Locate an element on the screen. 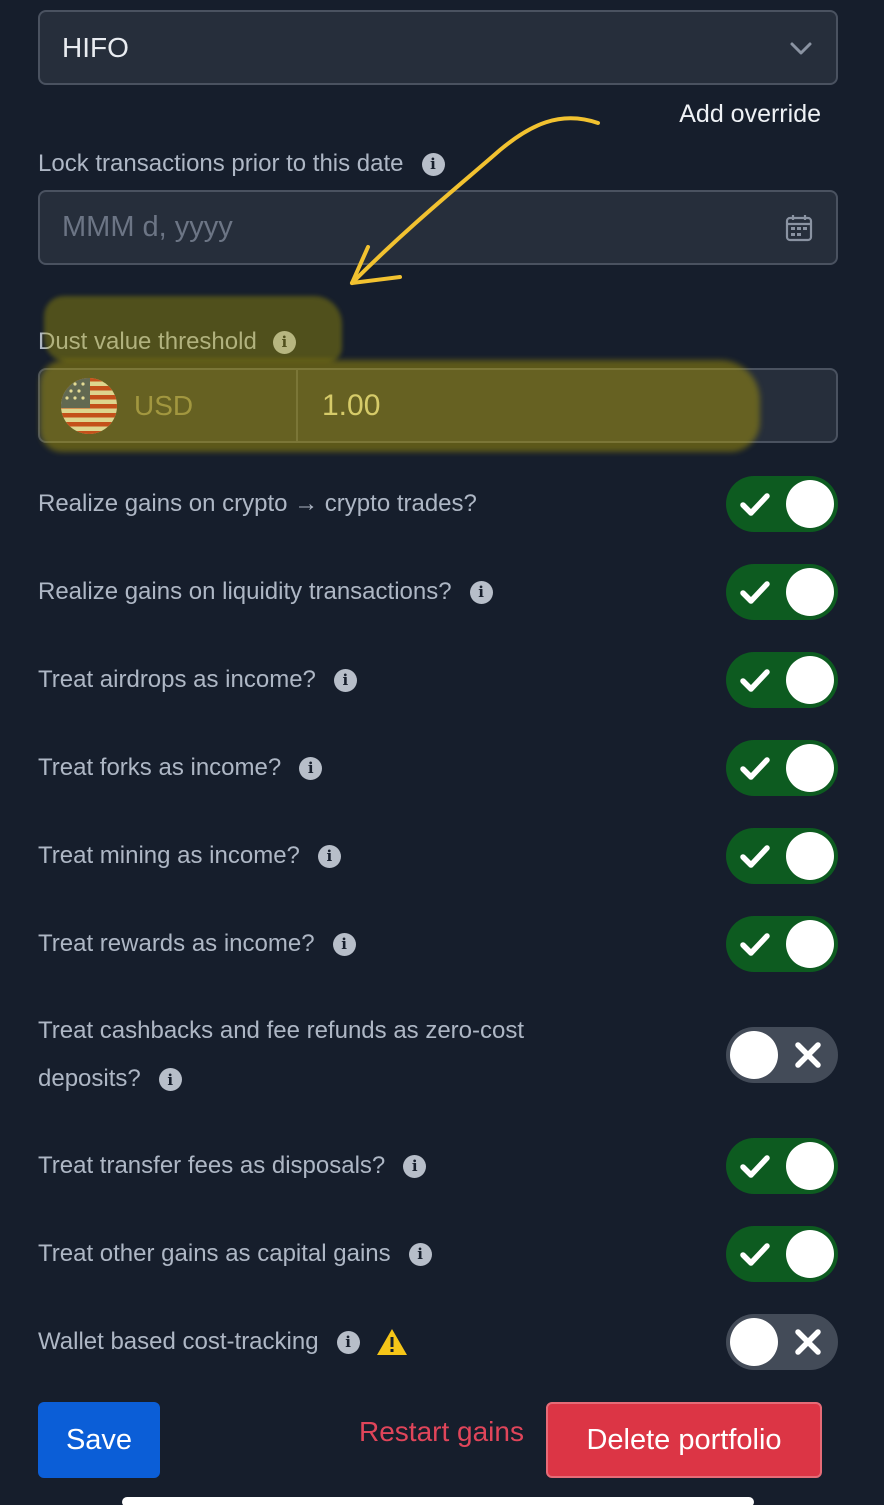 The image size is (884, 1505). toggle-label: Treat transfer fees as disposals? i is located at coordinates (232, 1166).